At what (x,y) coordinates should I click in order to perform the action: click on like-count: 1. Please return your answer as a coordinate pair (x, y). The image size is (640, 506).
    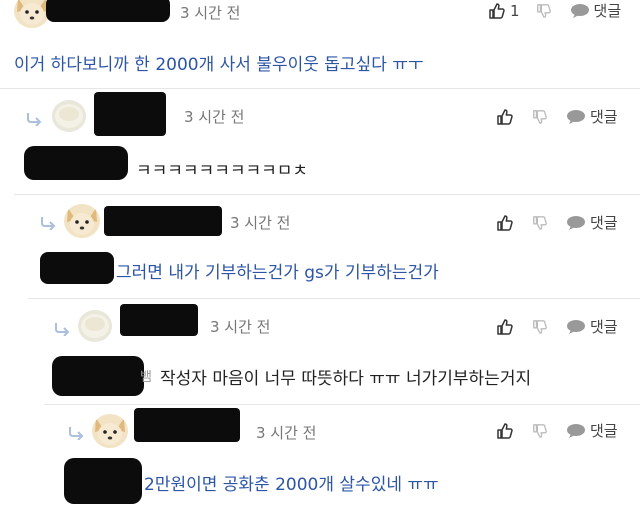
    Looking at the image, I should click on (515, 10).